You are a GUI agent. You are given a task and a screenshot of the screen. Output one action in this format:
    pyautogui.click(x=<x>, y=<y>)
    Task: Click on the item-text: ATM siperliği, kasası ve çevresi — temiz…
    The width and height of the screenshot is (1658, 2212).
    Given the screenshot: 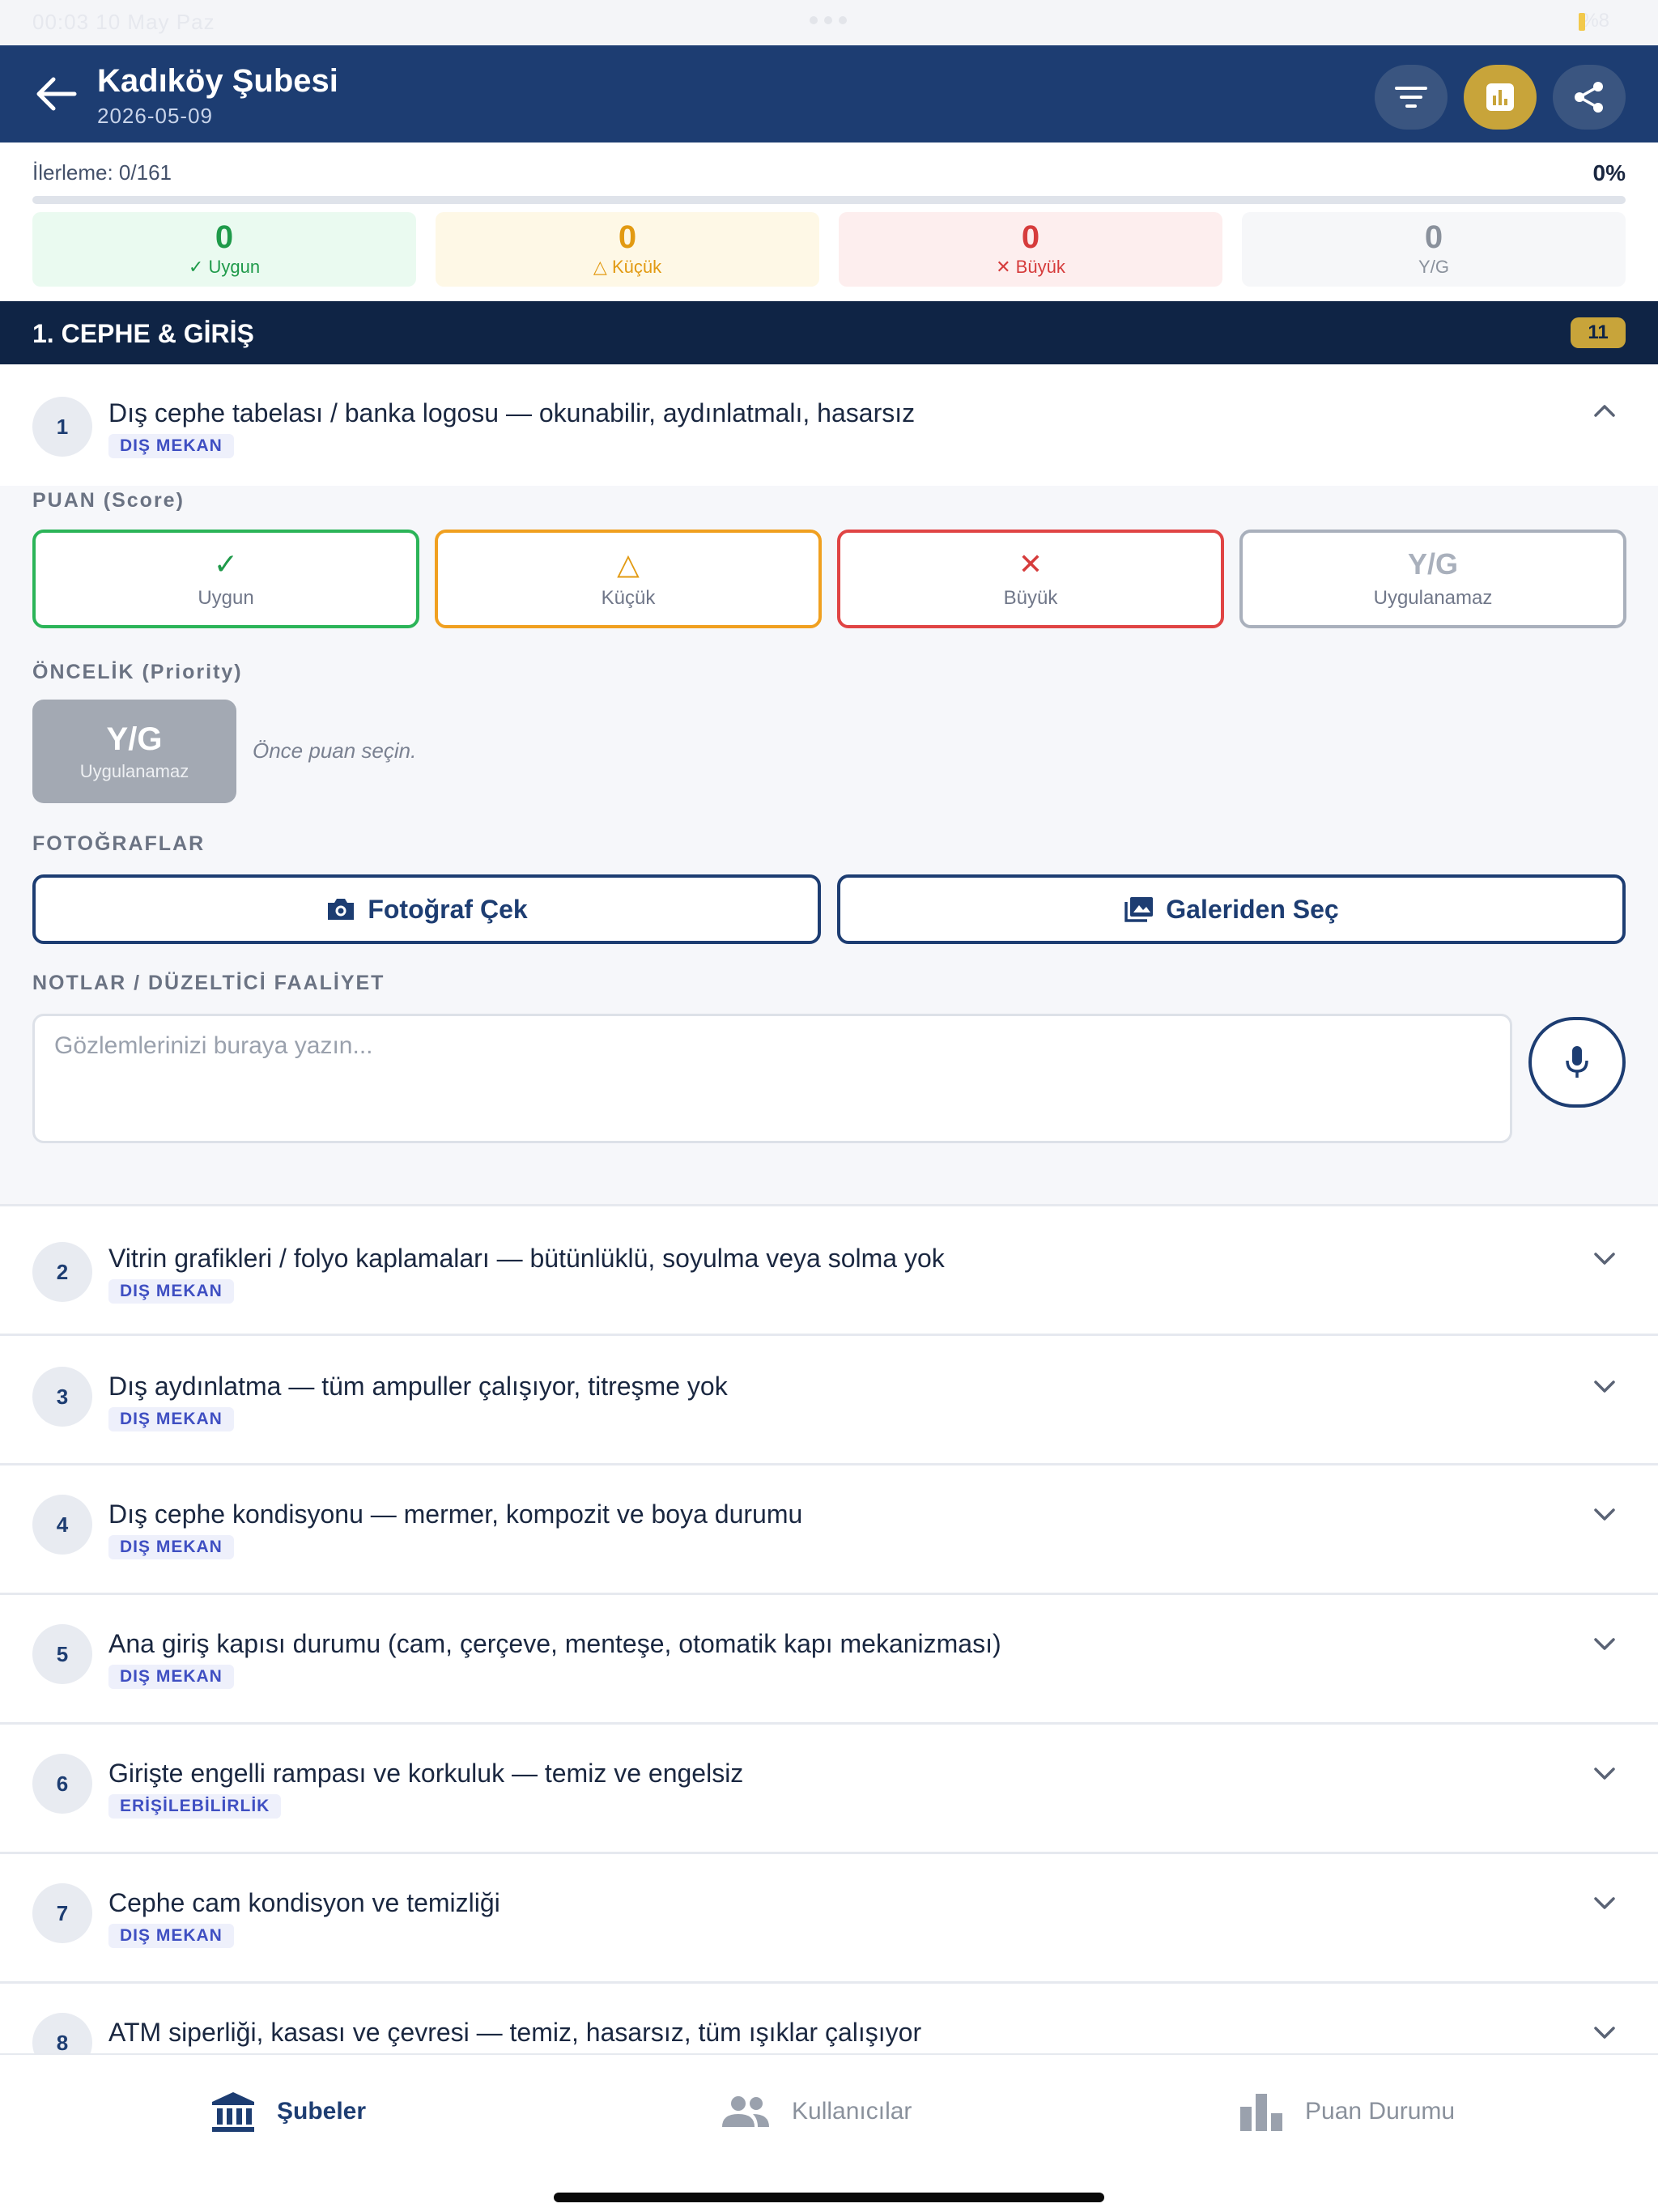 What is the action you would take?
    pyautogui.click(x=515, y=2032)
    